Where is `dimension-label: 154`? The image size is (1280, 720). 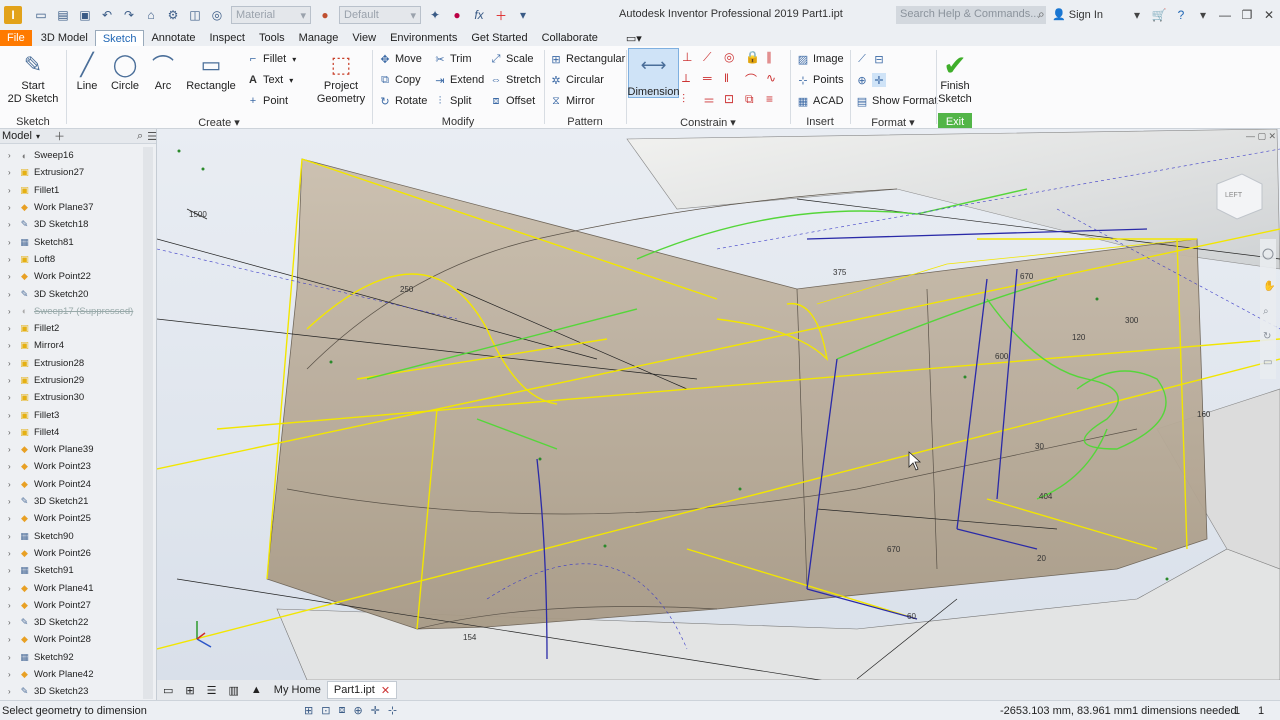 dimension-label: 154 is located at coordinates (470, 637).